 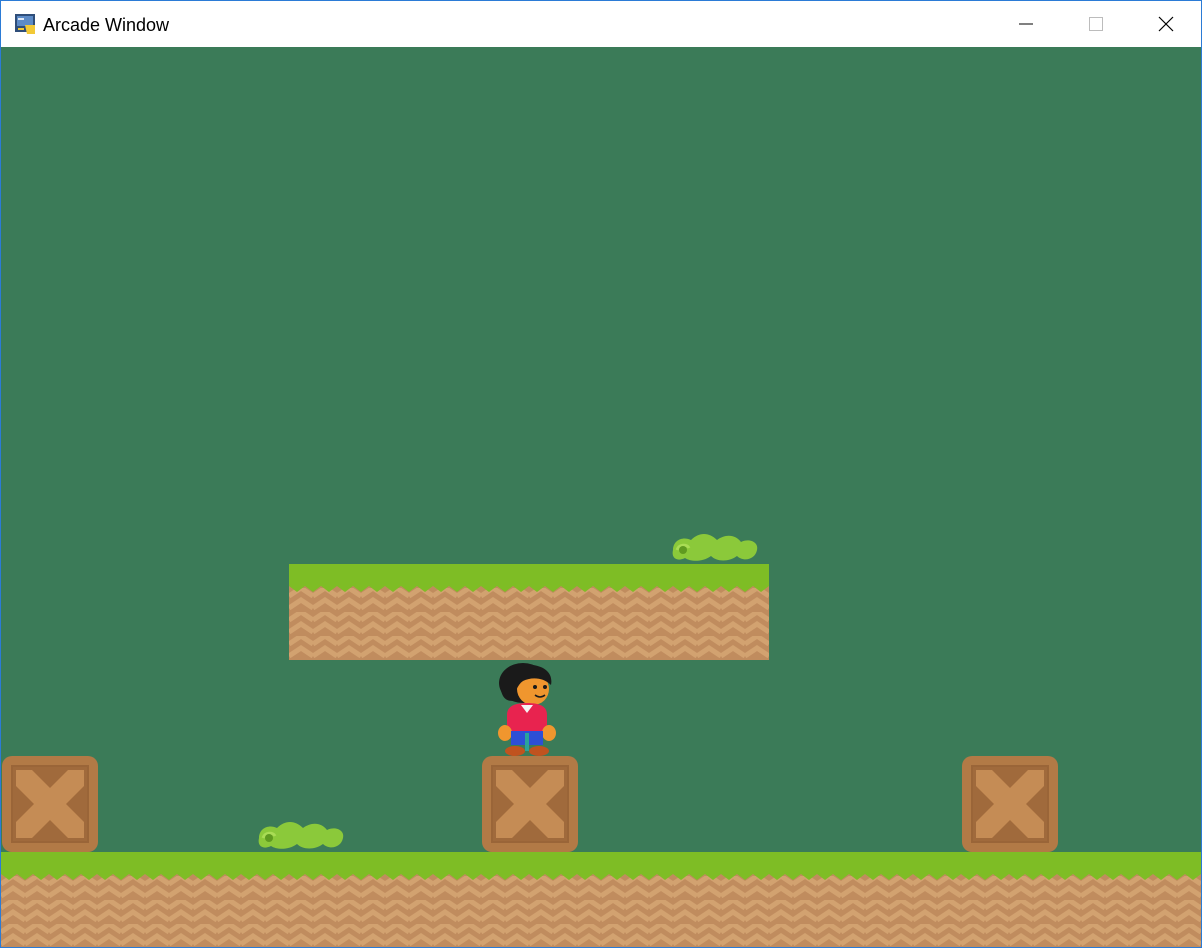 I want to click on close-icon, so click(x=1166, y=24).